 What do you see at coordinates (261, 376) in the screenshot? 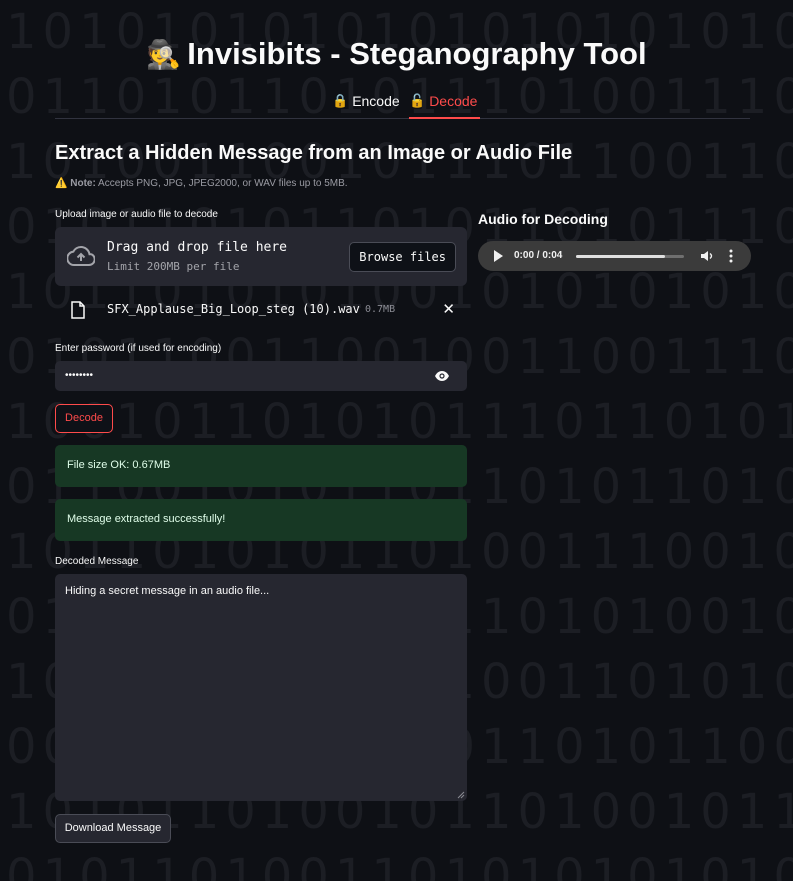
I see `password-input: ••••••••` at bounding box center [261, 376].